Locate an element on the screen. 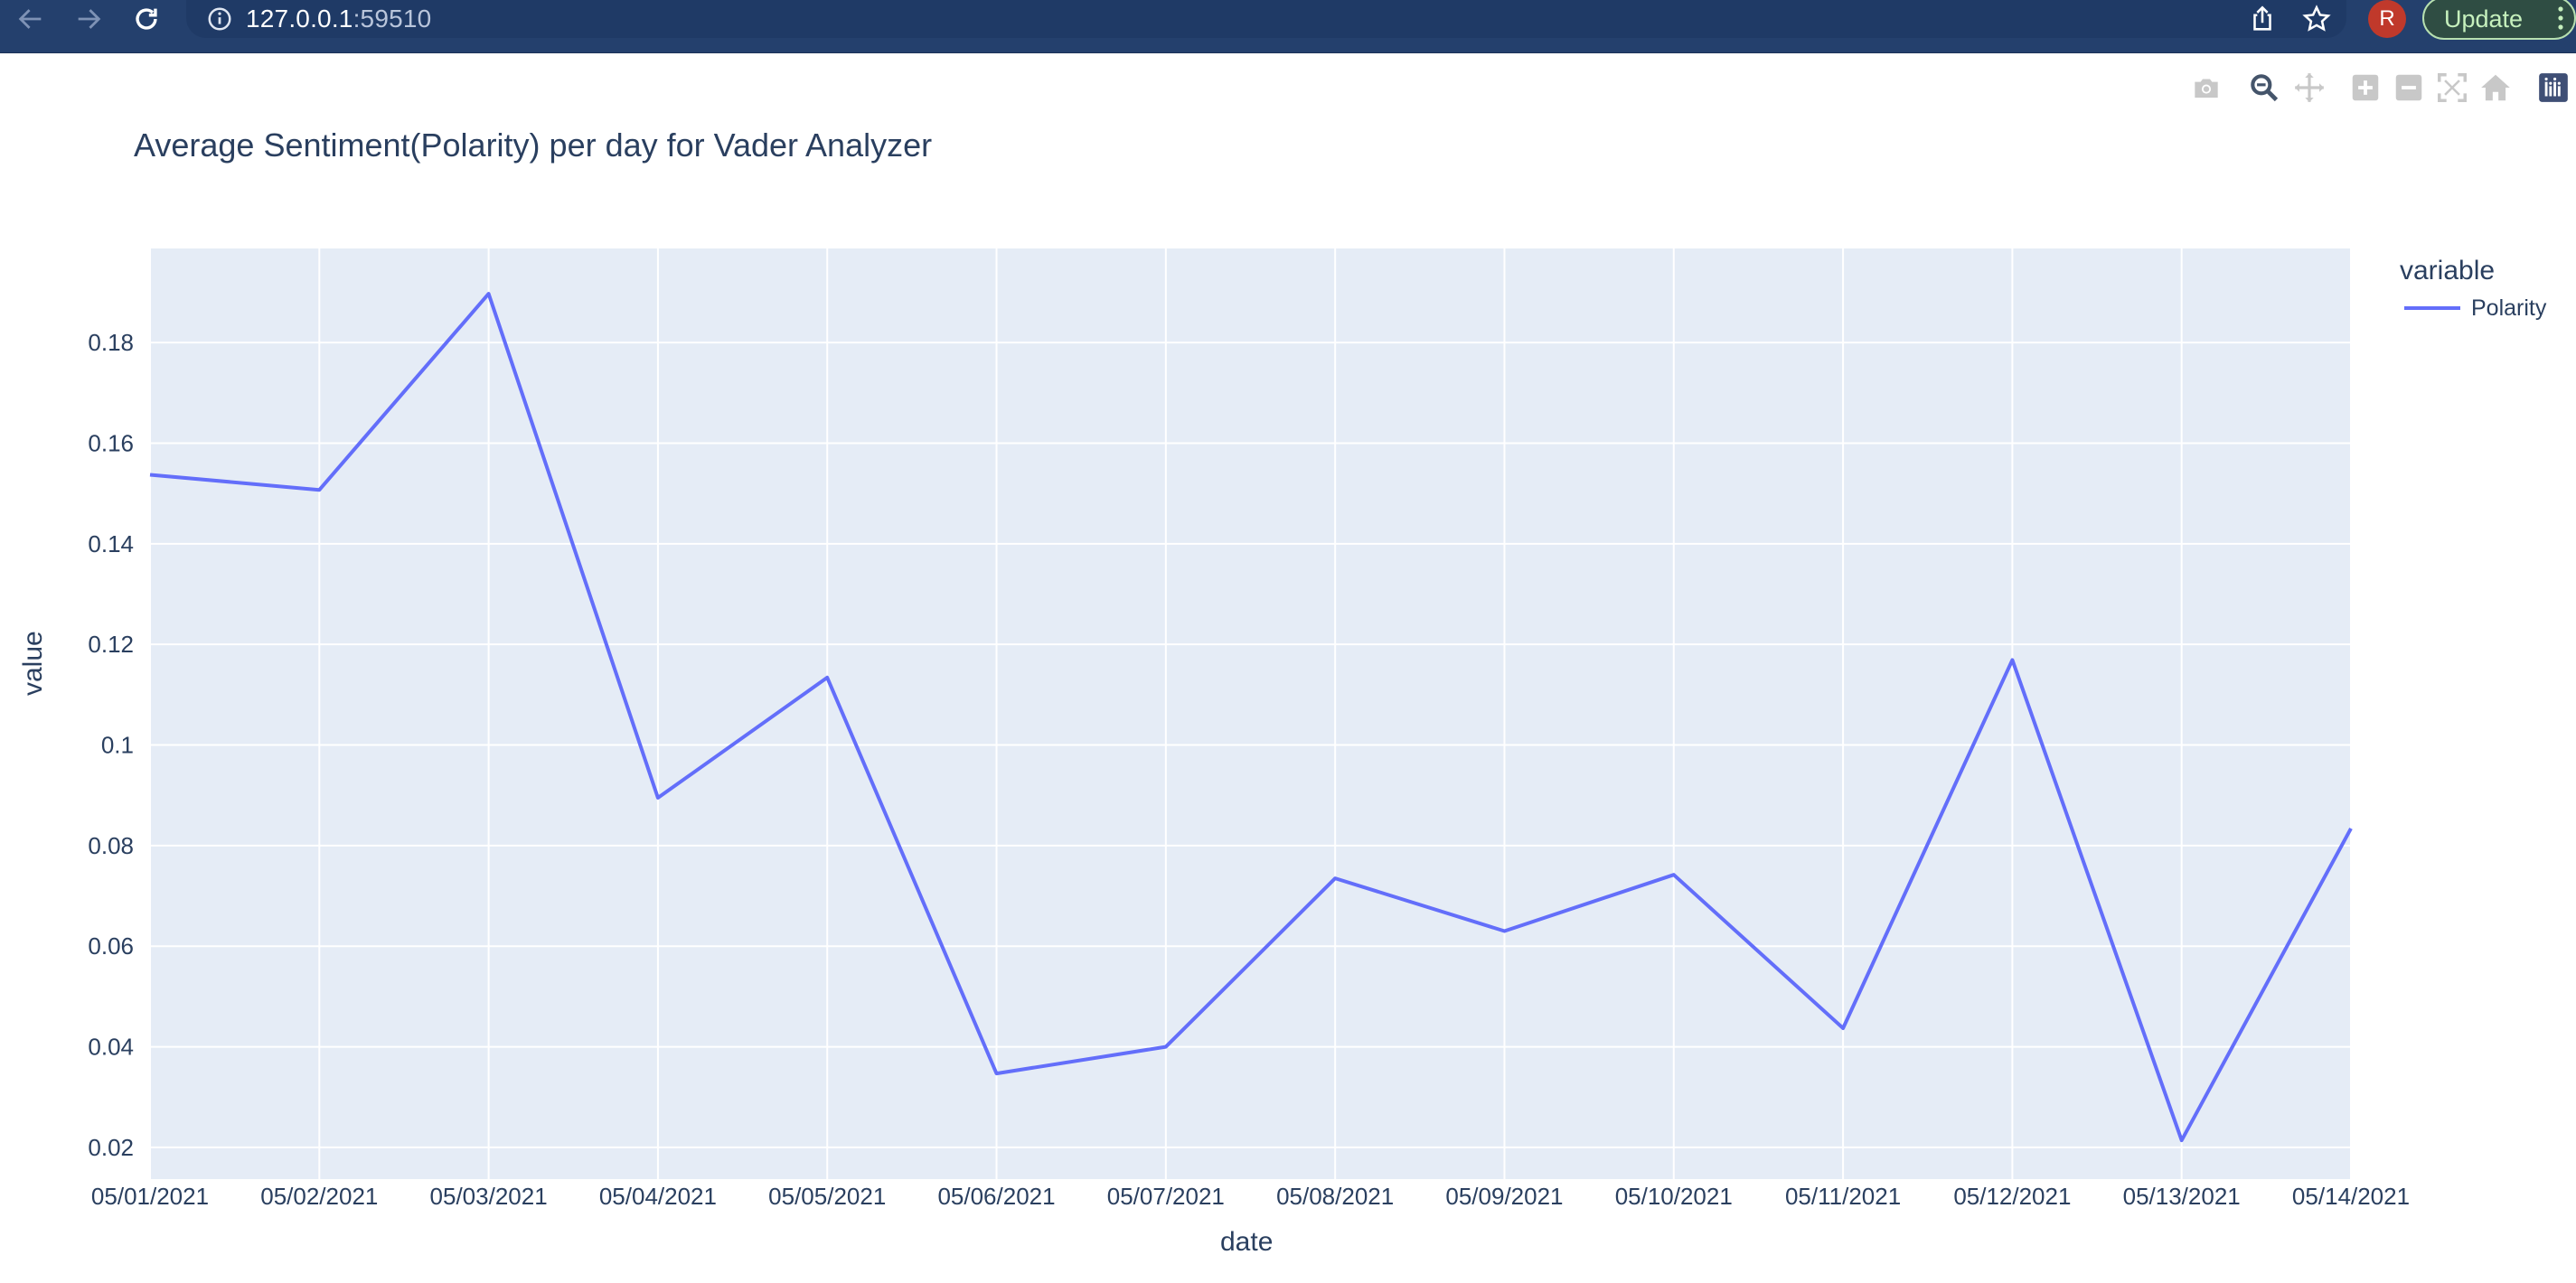 The width and height of the screenshot is (2576, 1283). y-tick-labels: 0.02 0.04 0.06 0.08 0.1 0.12 0.14 0.16 0.18 is located at coordinates (111, 745).